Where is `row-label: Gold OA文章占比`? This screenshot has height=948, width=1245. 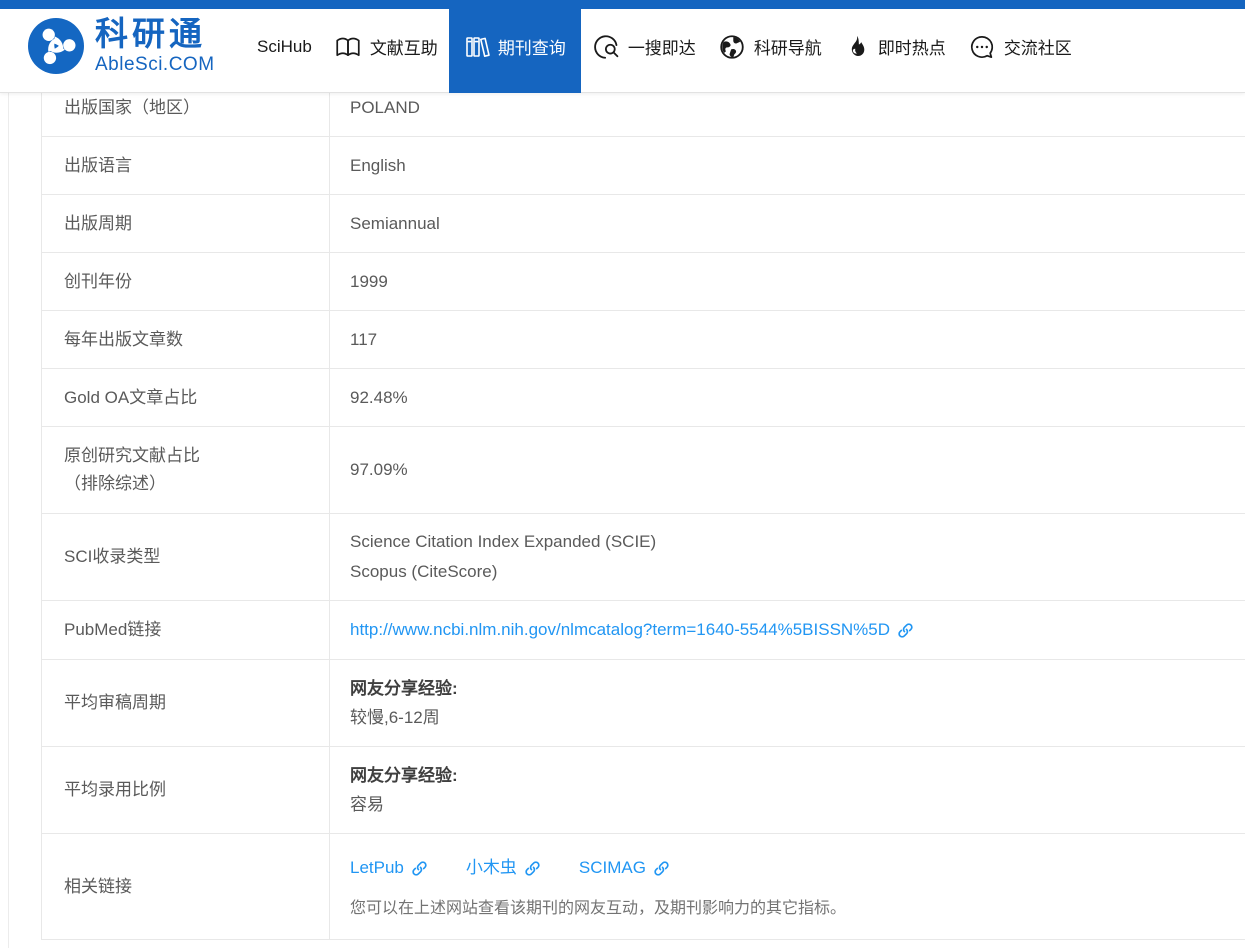
row-label: Gold OA文章占比 is located at coordinates (186, 397).